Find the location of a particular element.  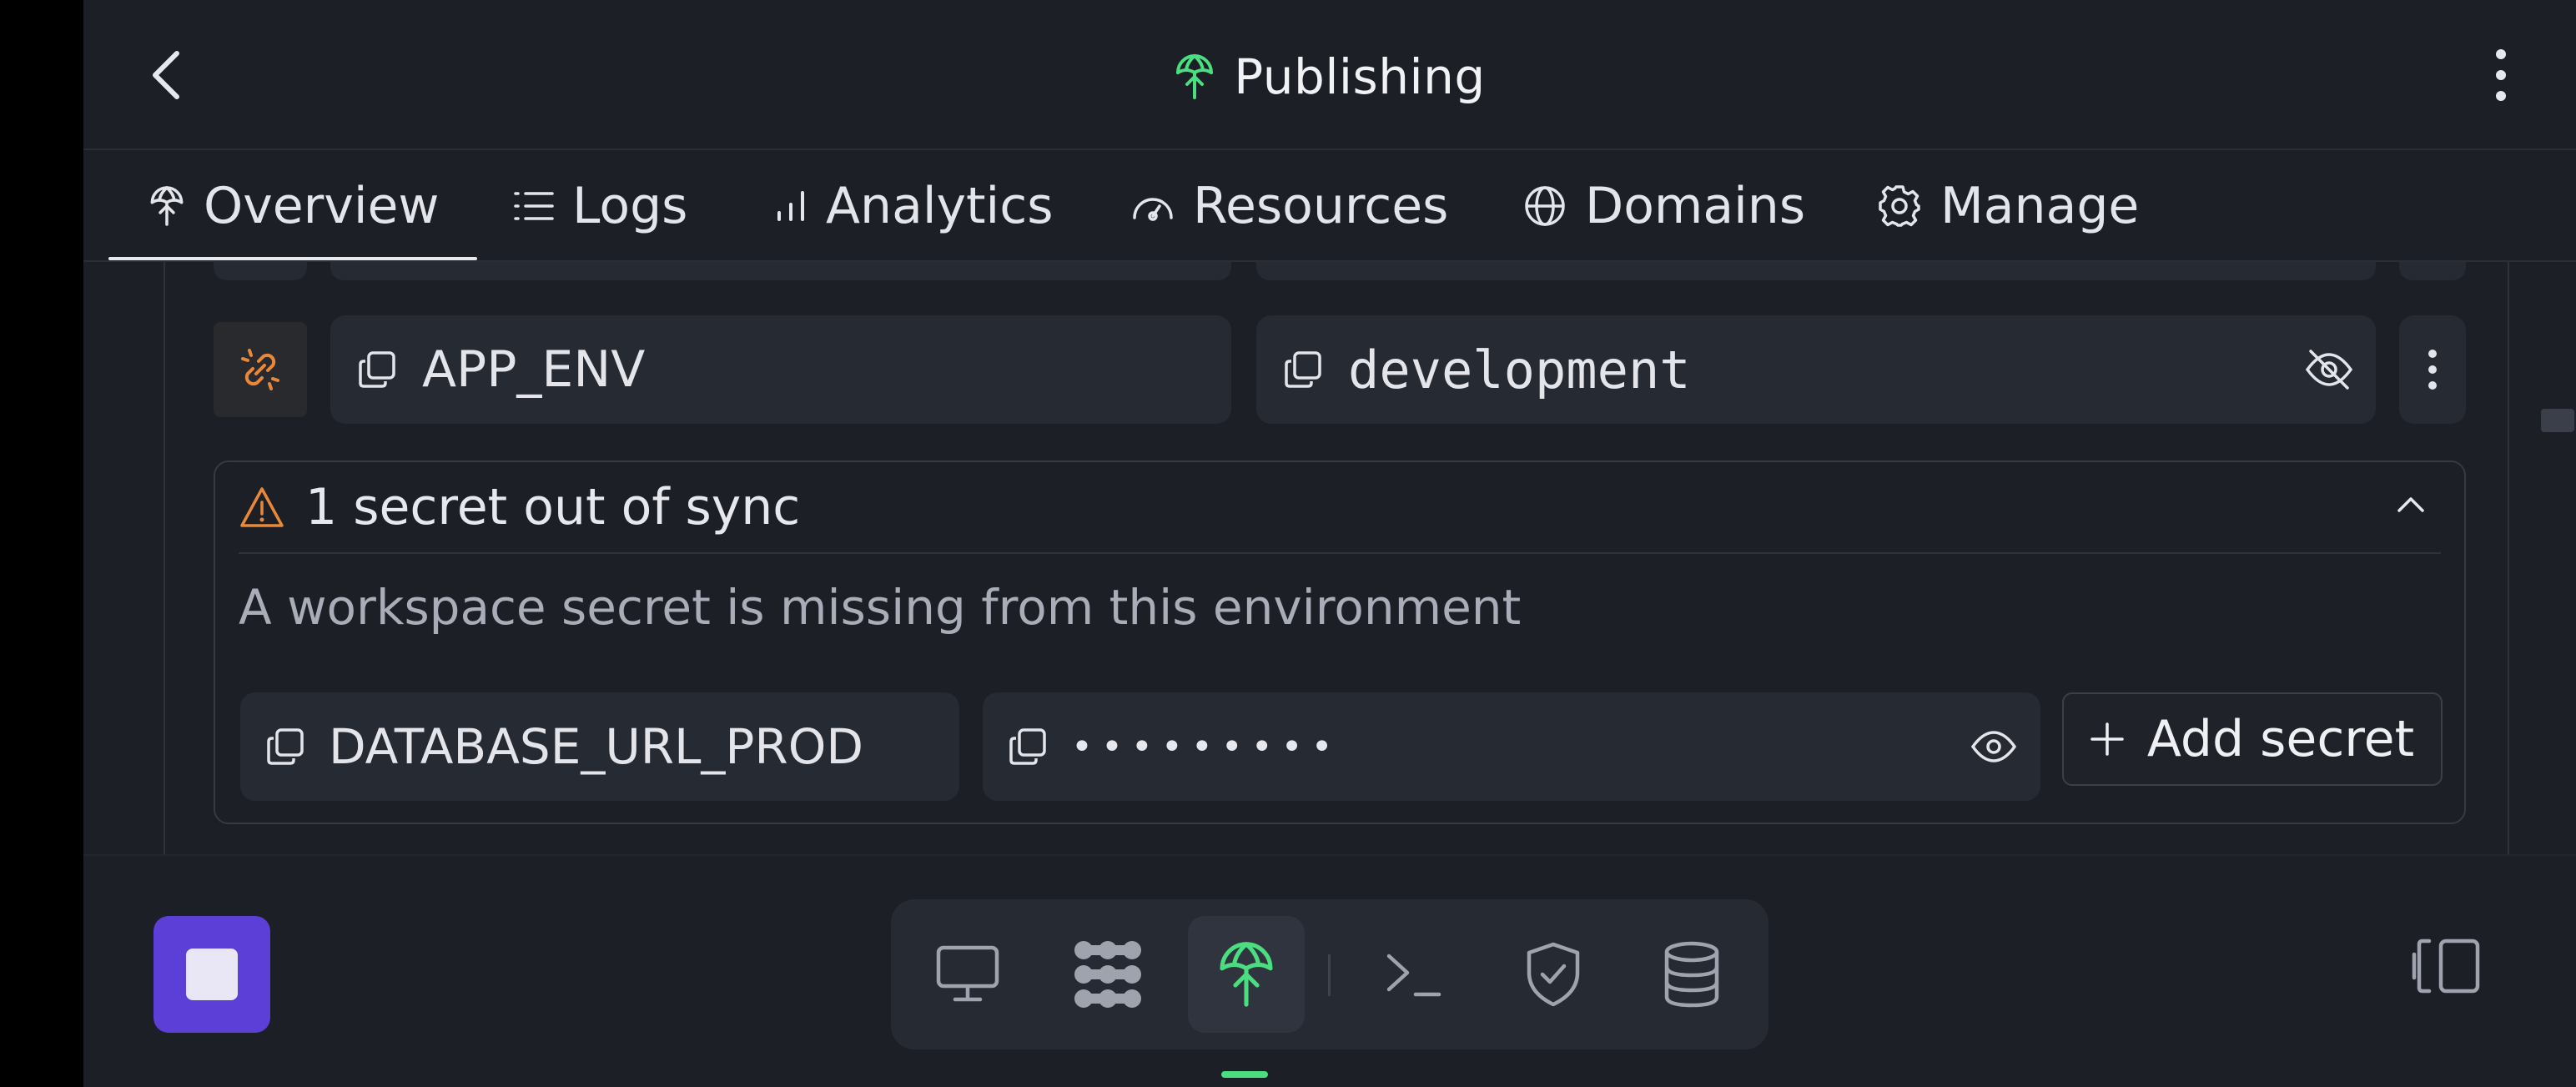

tab-label: Resources is located at coordinates (1321, 206).